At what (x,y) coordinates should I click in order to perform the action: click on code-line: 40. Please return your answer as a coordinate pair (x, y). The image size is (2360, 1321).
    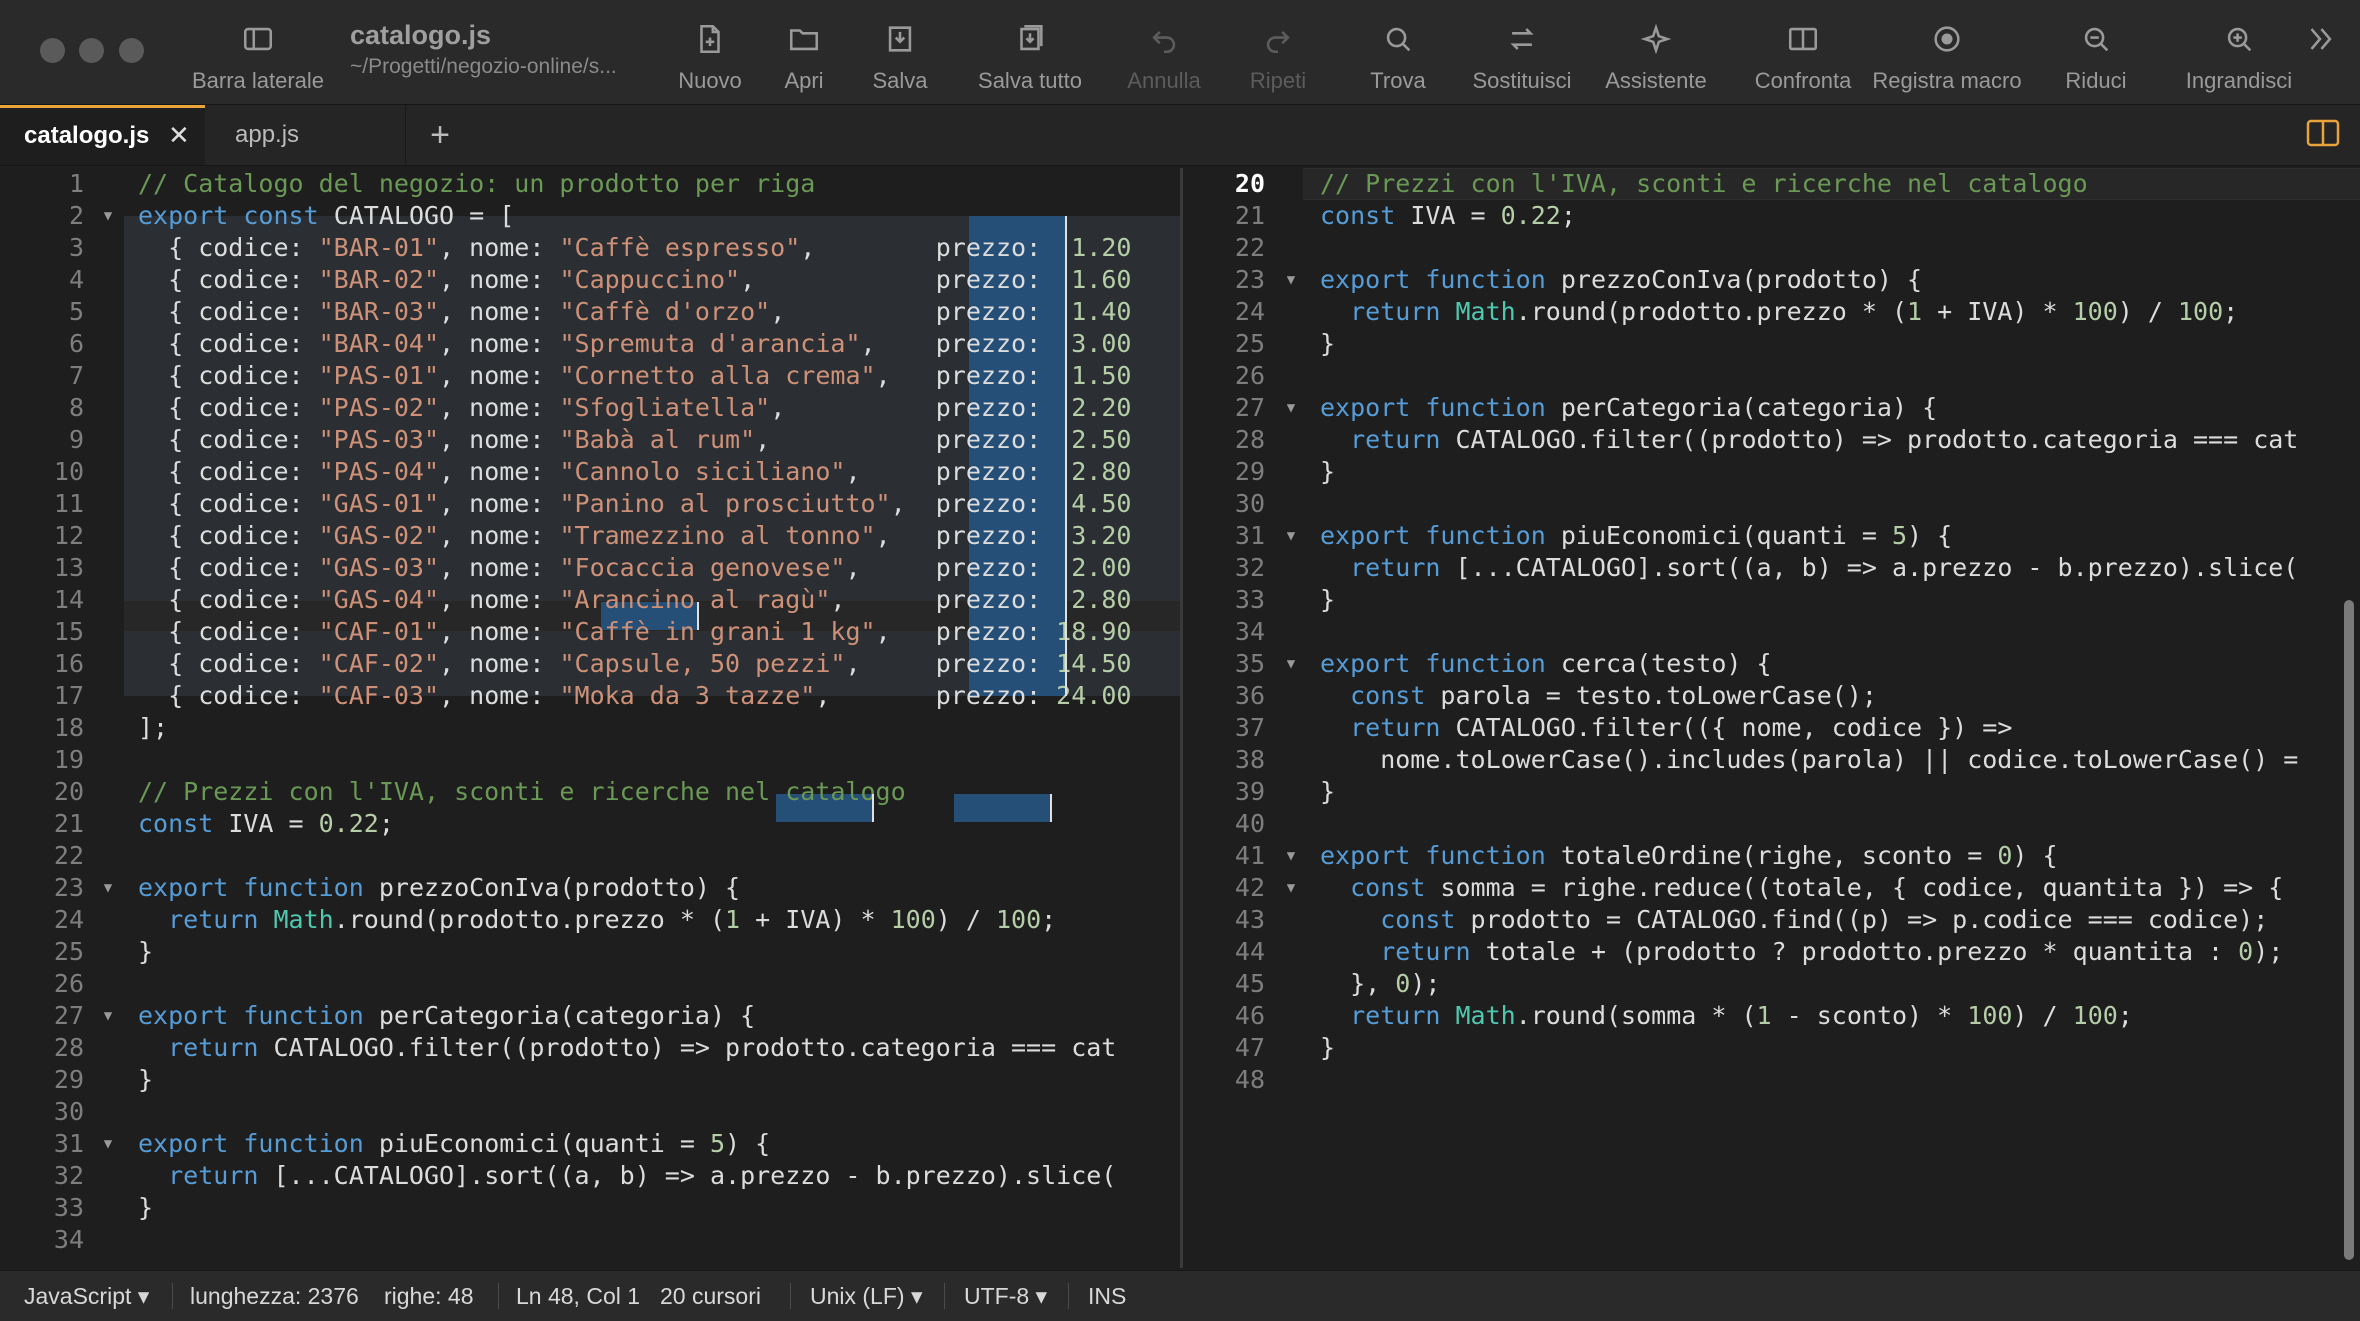
    Looking at the image, I should click on (1771, 824).